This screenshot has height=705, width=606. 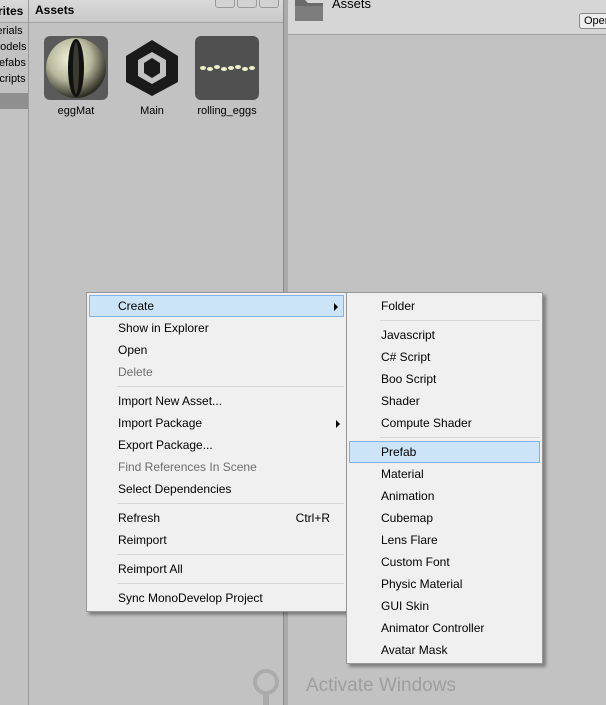 What do you see at coordinates (444, 540) in the screenshot?
I see `submenu-item-lens-flare: Lens Flare` at bounding box center [444, 540].